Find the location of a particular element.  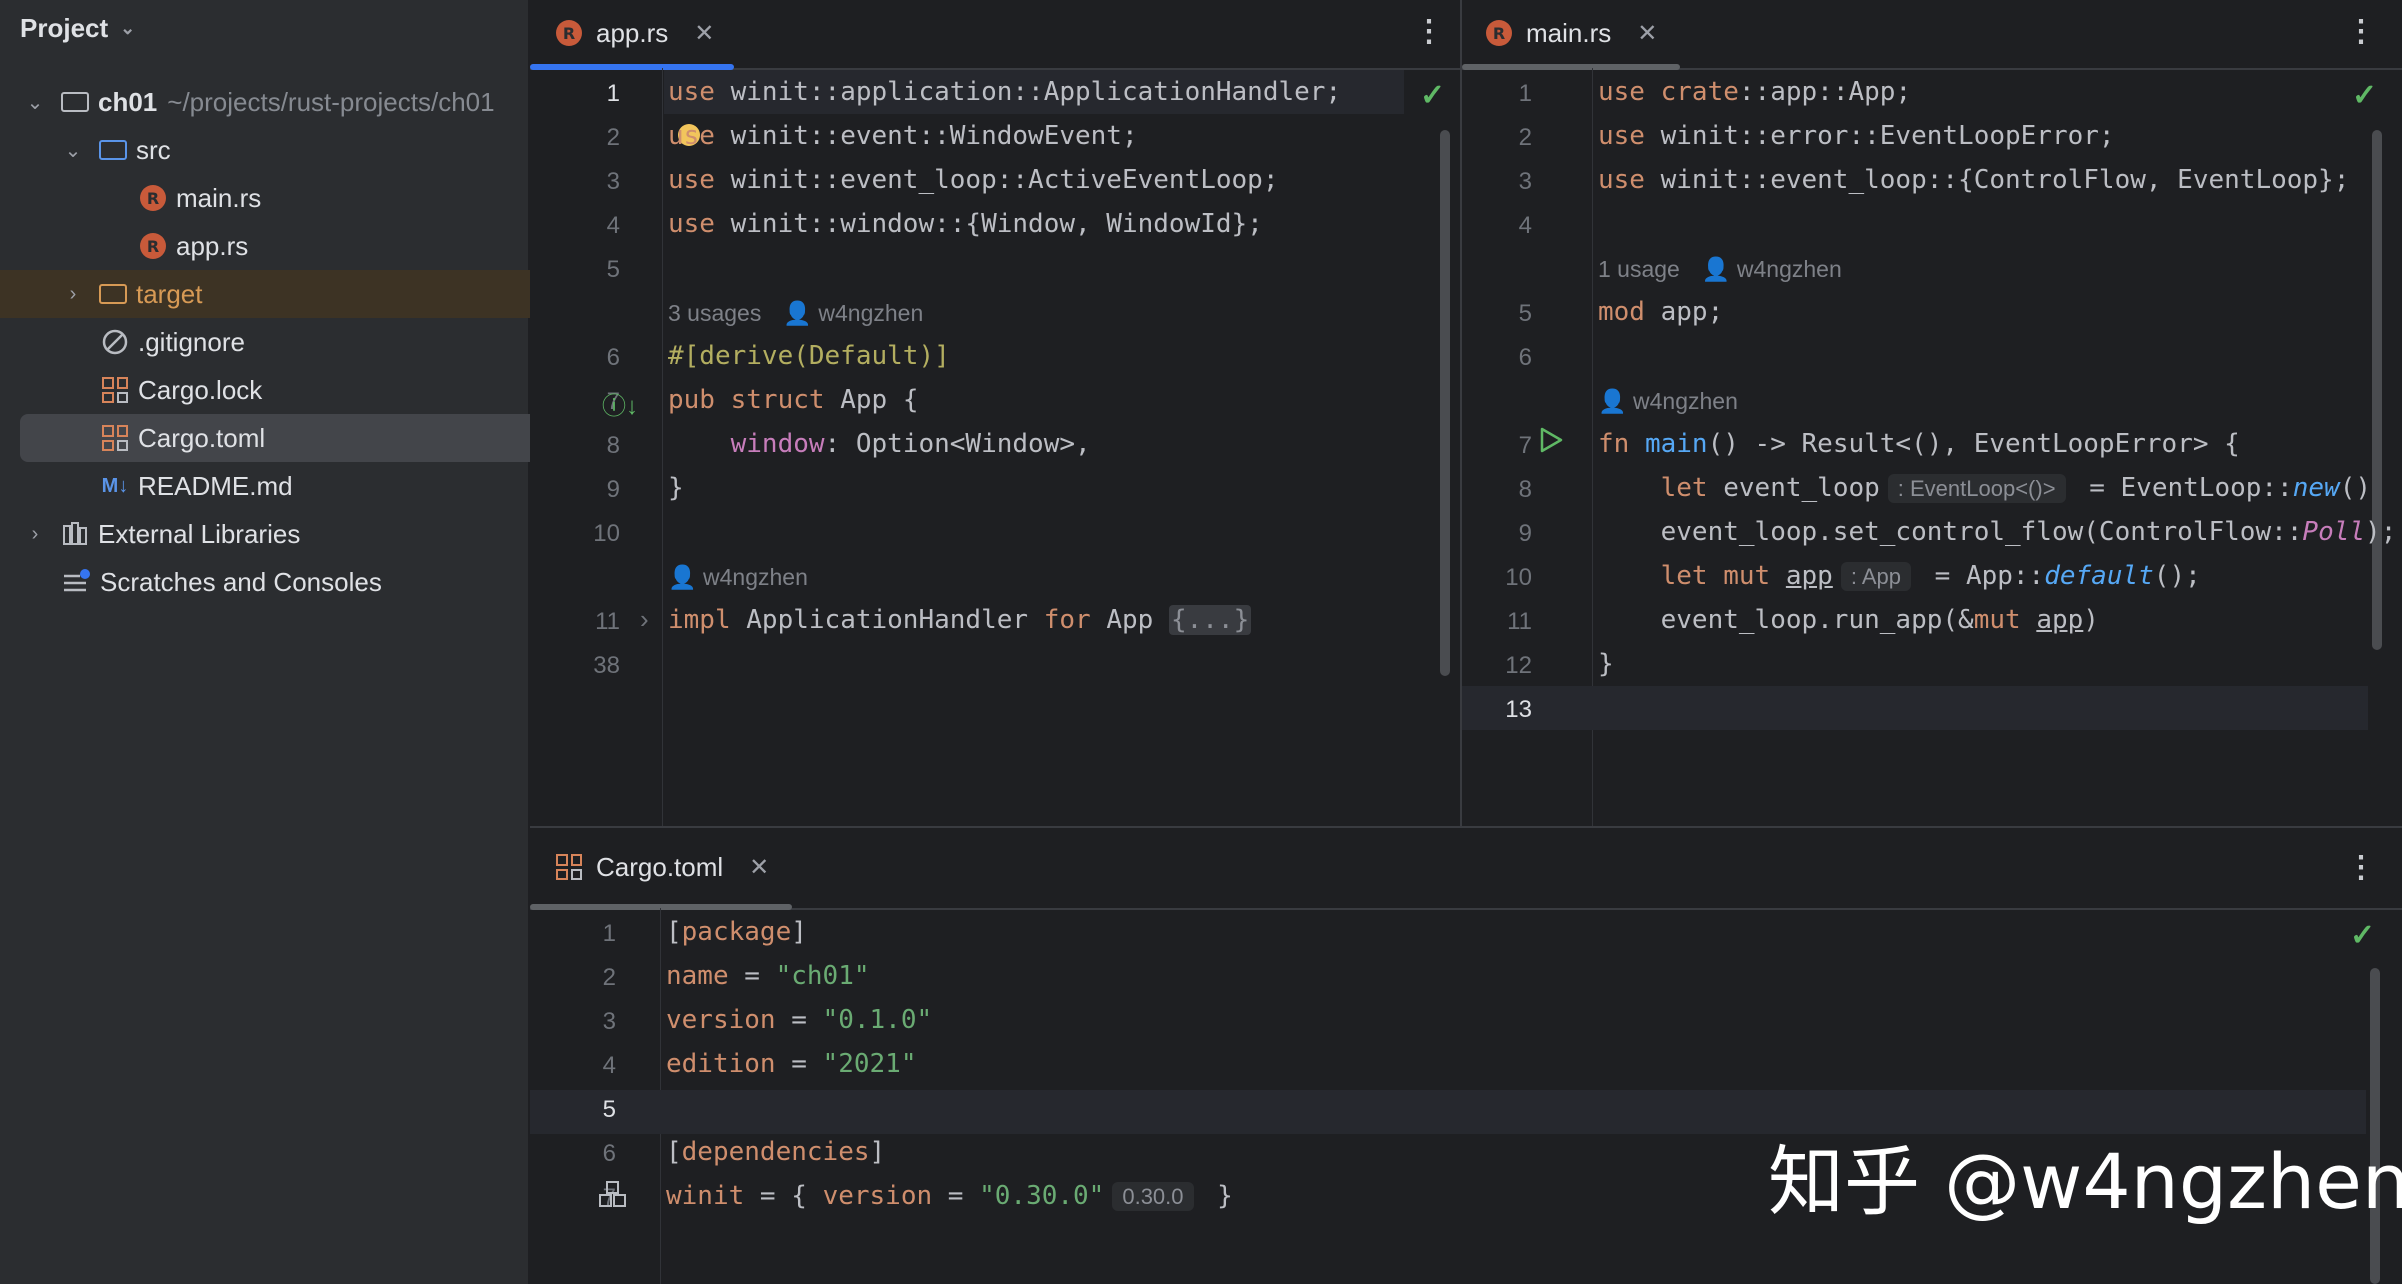

tree-item-label: target is located at coordinates (169, 293).